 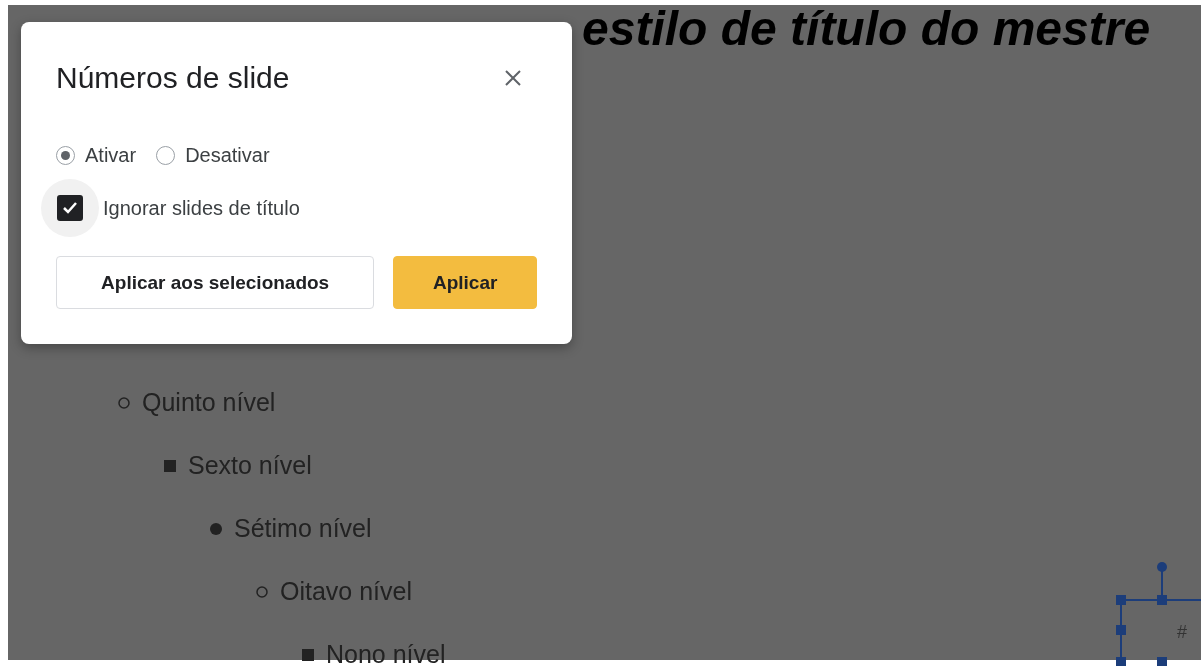 What do you see at coordinates (513, 78) in the screenshot?
I see `close-icon` at bounding box center [513, 78].